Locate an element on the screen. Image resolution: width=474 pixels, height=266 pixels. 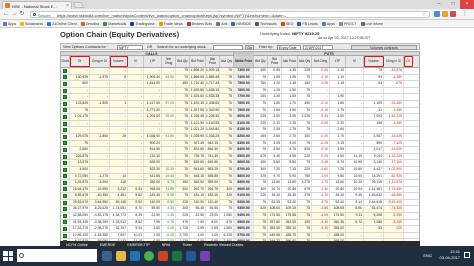
call-ltp-cell: 2.60 is located at coordinates (153, 229).